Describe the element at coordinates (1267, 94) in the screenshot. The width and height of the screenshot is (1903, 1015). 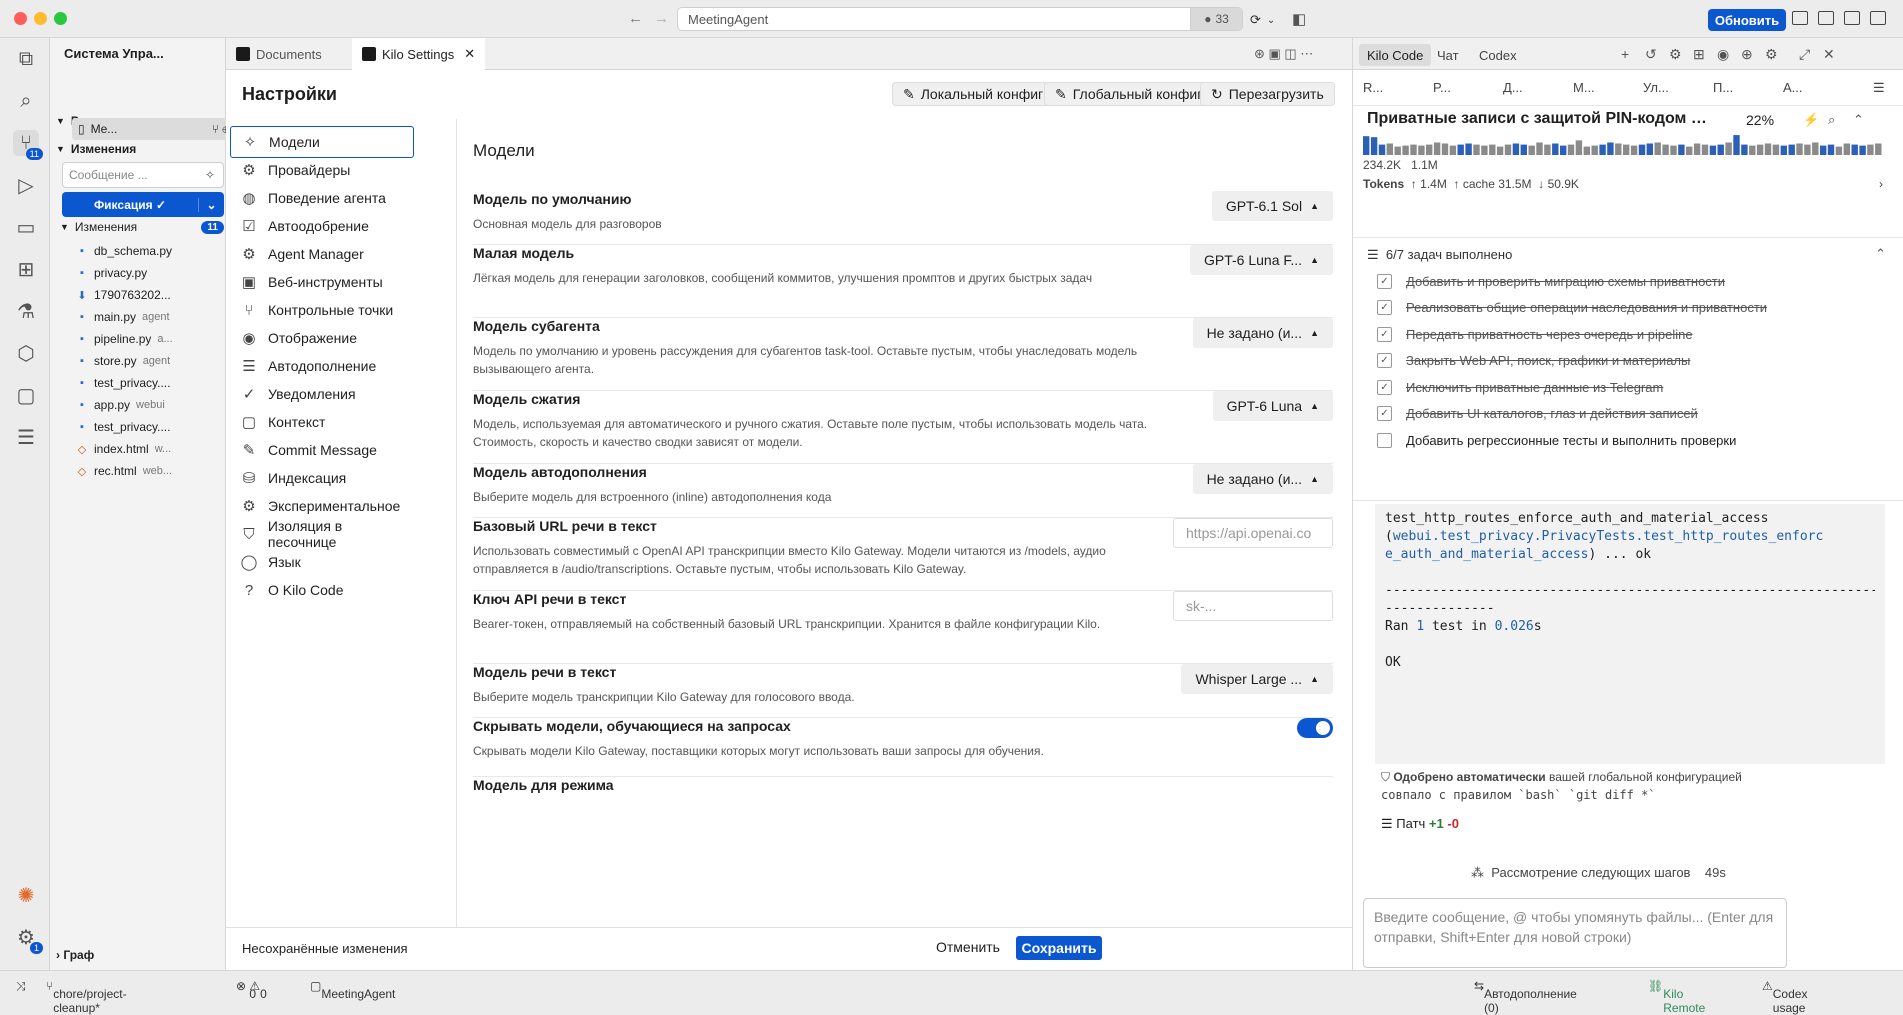
I see `reload-button: ↻ Перезагрузить` at that location.